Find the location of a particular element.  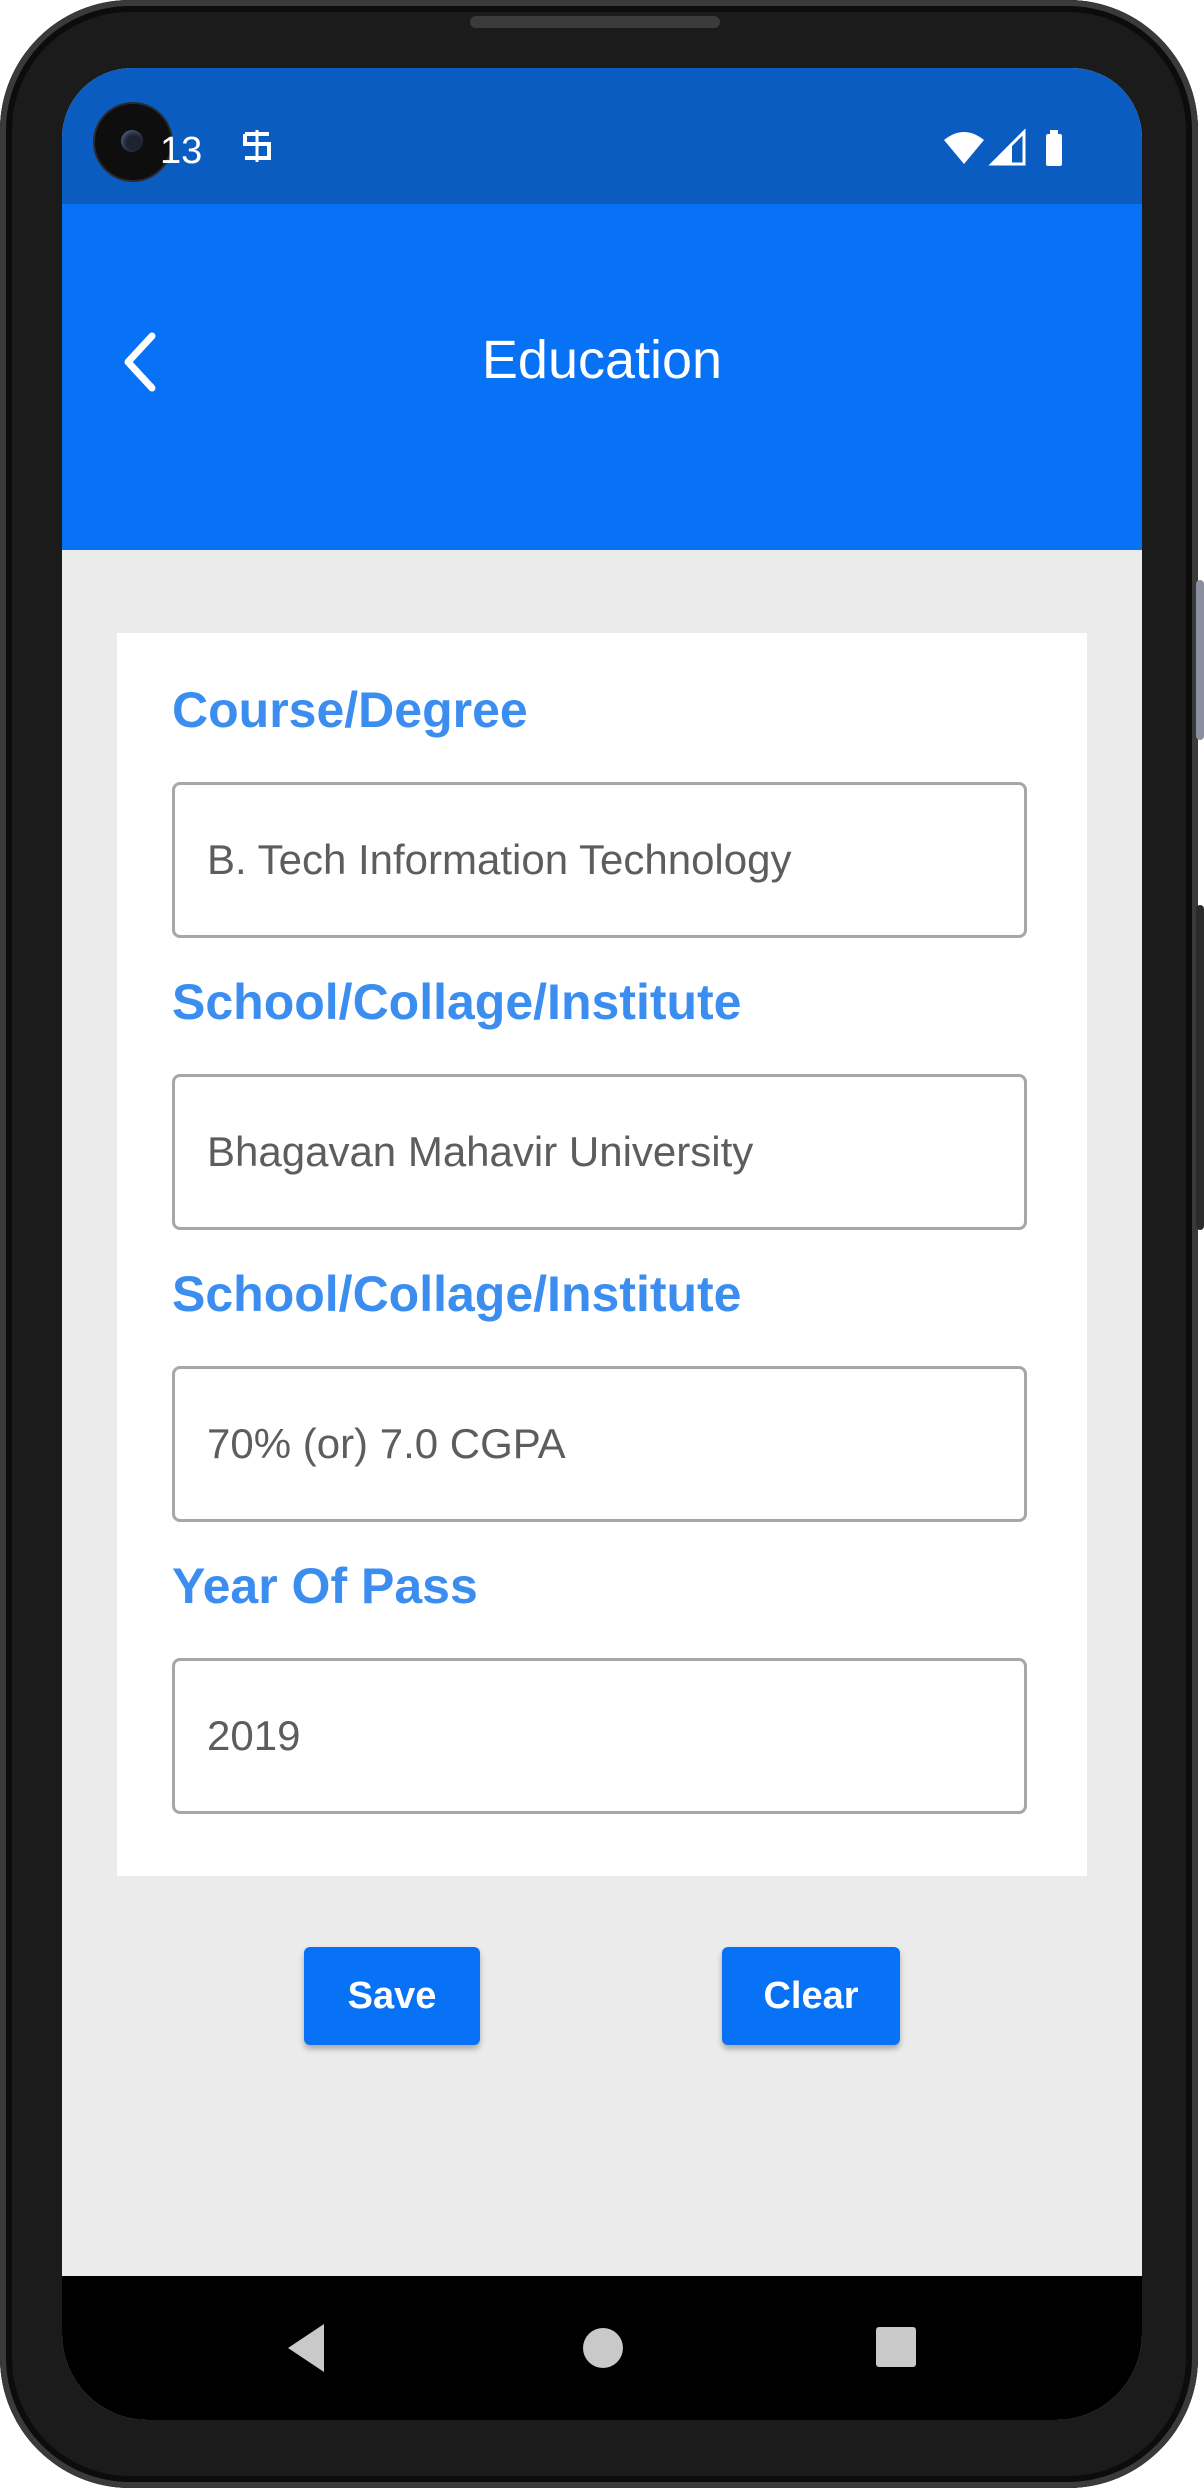

nav-home-button is located at coordinates (603, 2350).